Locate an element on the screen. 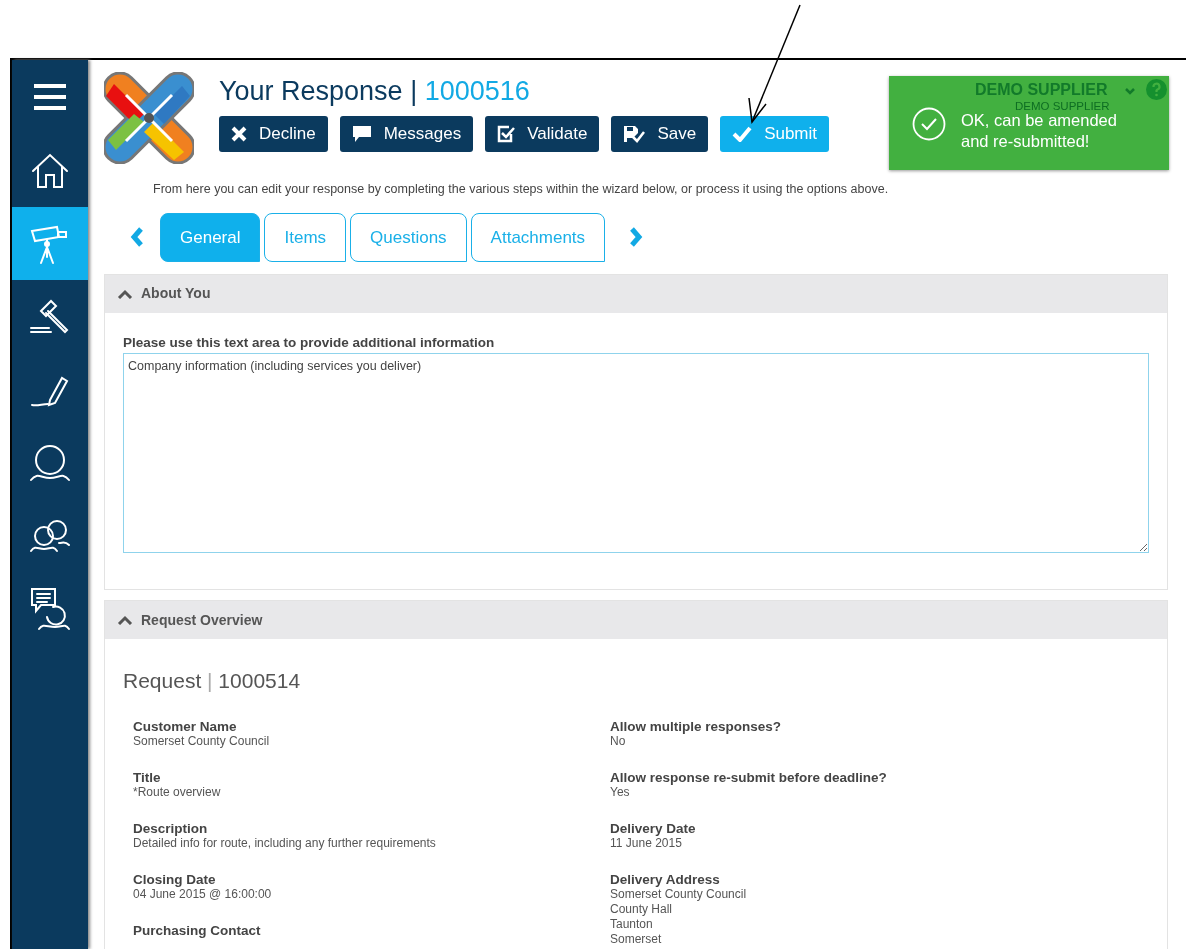 The width and height of the screenshot is (1186, 949). field-value: Detailed info for route, including any further requirements is located at coordinates (285, 843).